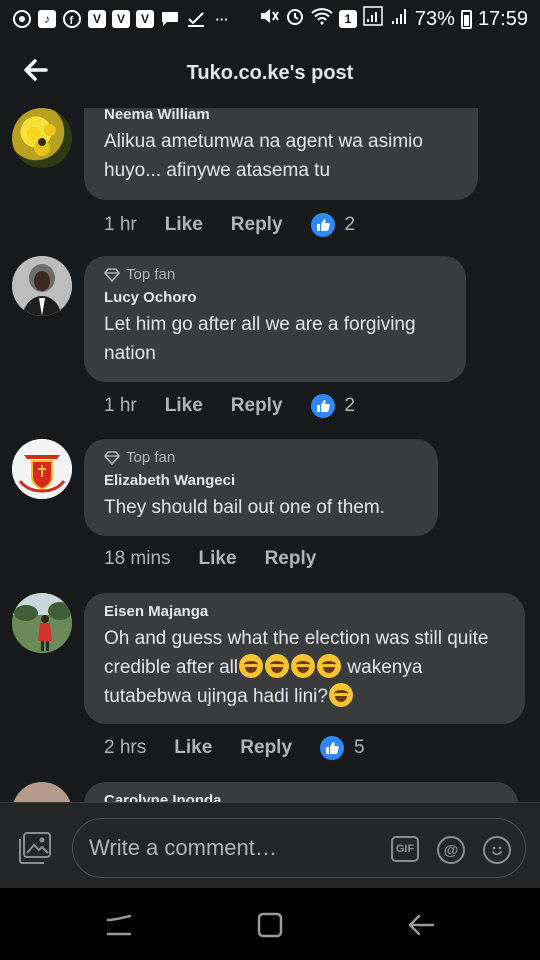 This screenshot has height=960, width=540. I want to click on battery-percent: 73%, so click(434, 18).